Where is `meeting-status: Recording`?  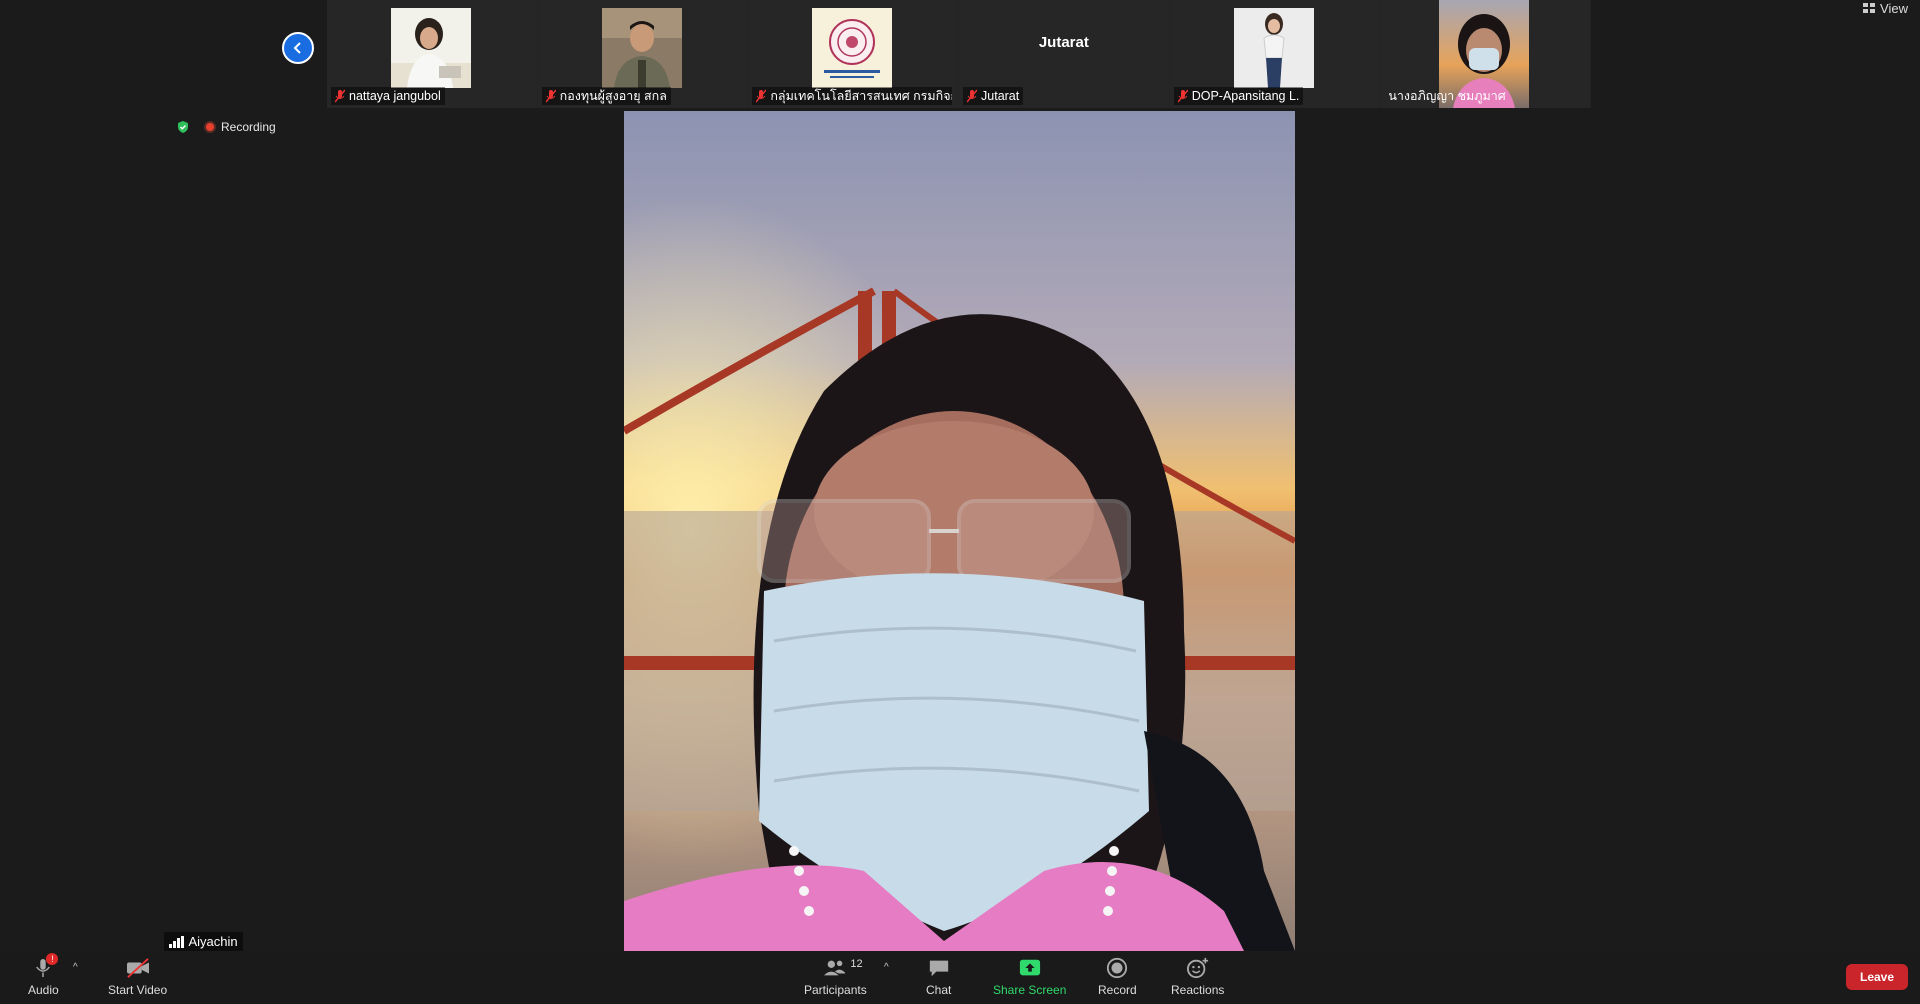
meeting-status: Recording is located at coordinates (226, 127).